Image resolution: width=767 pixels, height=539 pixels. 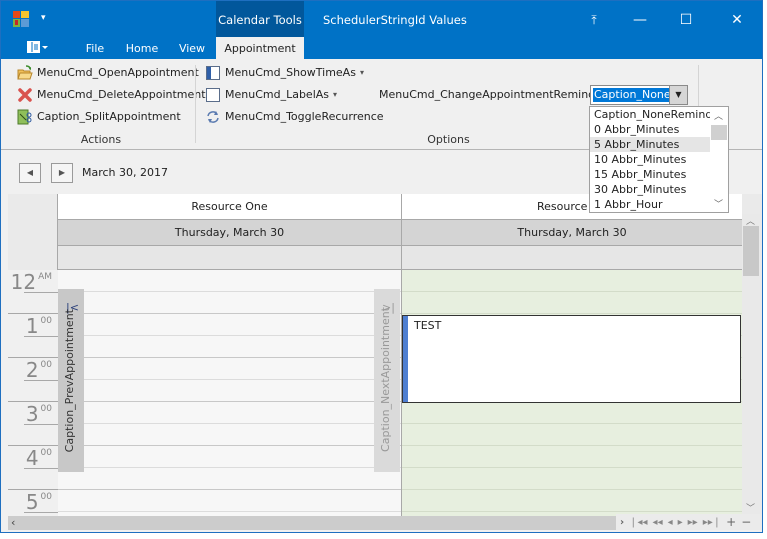 What do you see at coordinates (21, 19) in the screenshot?
I see `app-icon` at bounding box center [21, 19].